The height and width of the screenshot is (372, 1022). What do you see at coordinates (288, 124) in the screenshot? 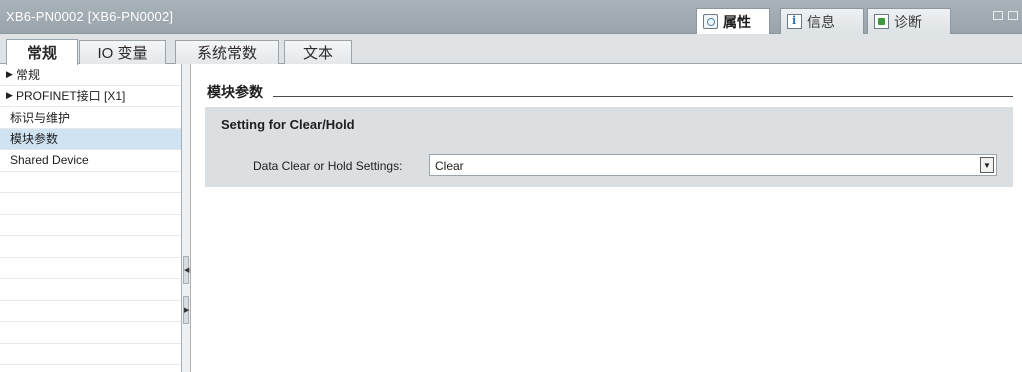
I see `group-title: Setting for Clear/Hold` at bounding box center [288, 124].